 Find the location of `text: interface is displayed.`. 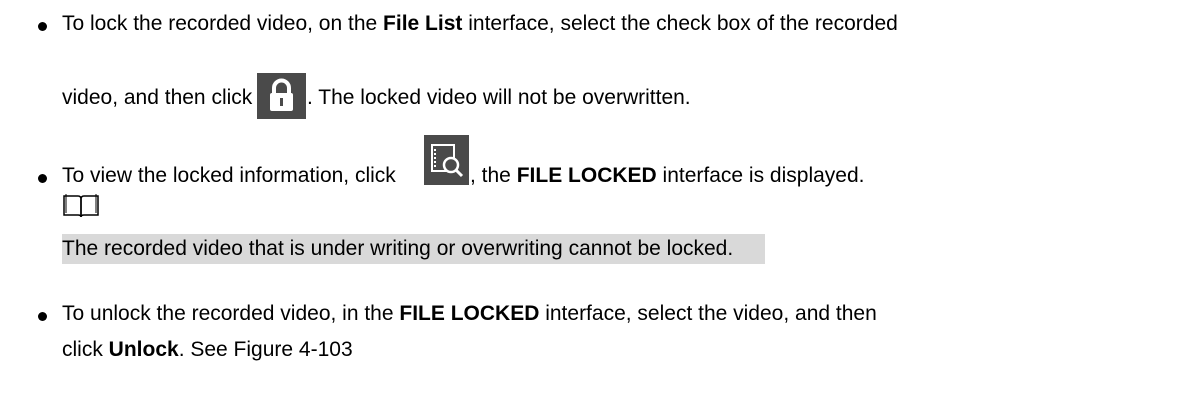

text: interface is displayed. is located at coordinates (760, 175).